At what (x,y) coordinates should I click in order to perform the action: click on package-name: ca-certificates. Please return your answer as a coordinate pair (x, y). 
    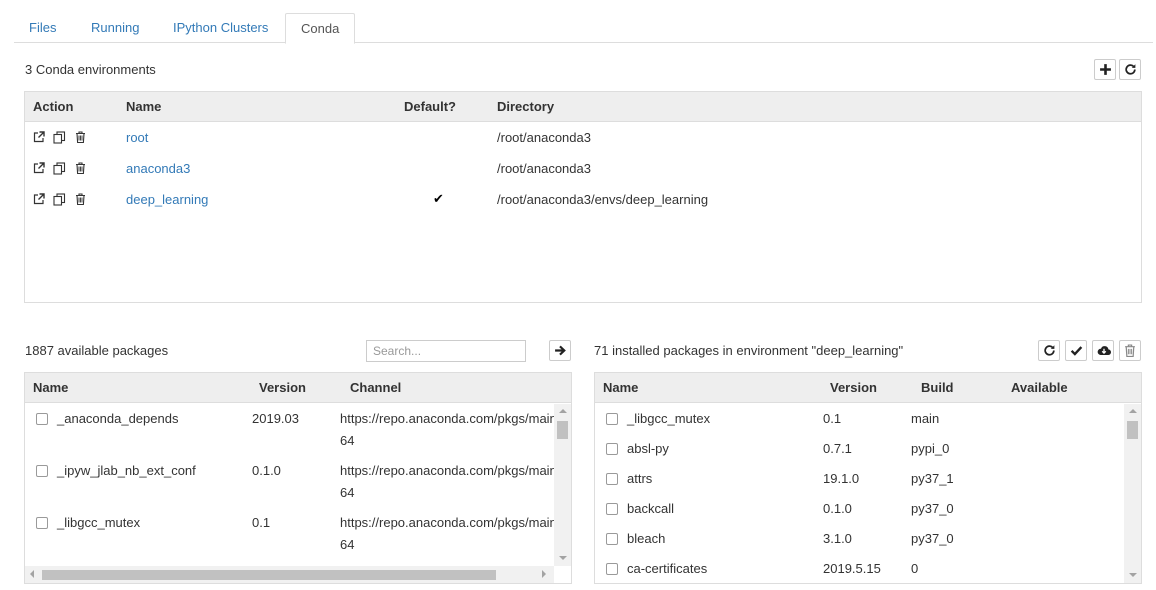
    Looking at the image, I should click on (667, 568).